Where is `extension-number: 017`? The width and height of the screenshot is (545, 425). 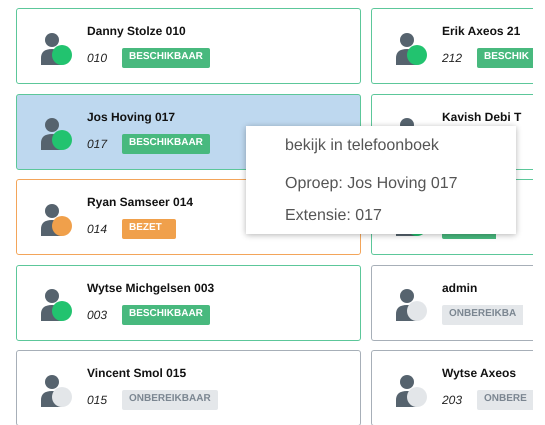 extension-number: 017 is located at coordinates (97, 143).